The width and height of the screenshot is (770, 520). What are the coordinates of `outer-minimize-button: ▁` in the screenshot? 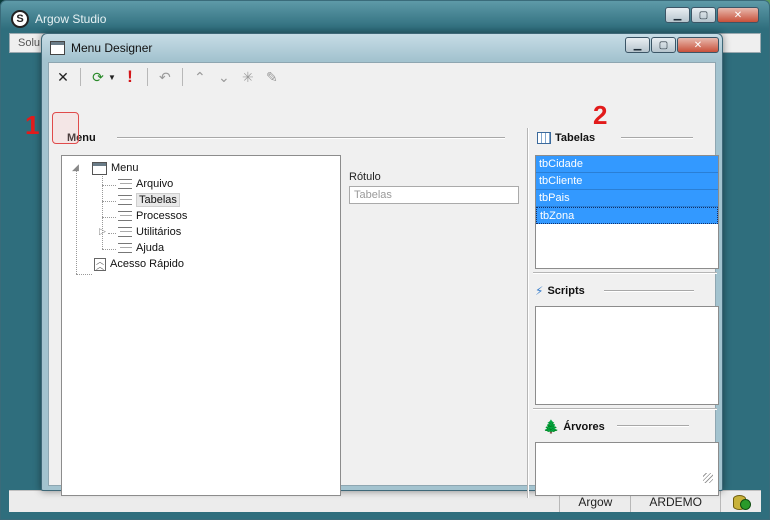 It's located at (677, 15).